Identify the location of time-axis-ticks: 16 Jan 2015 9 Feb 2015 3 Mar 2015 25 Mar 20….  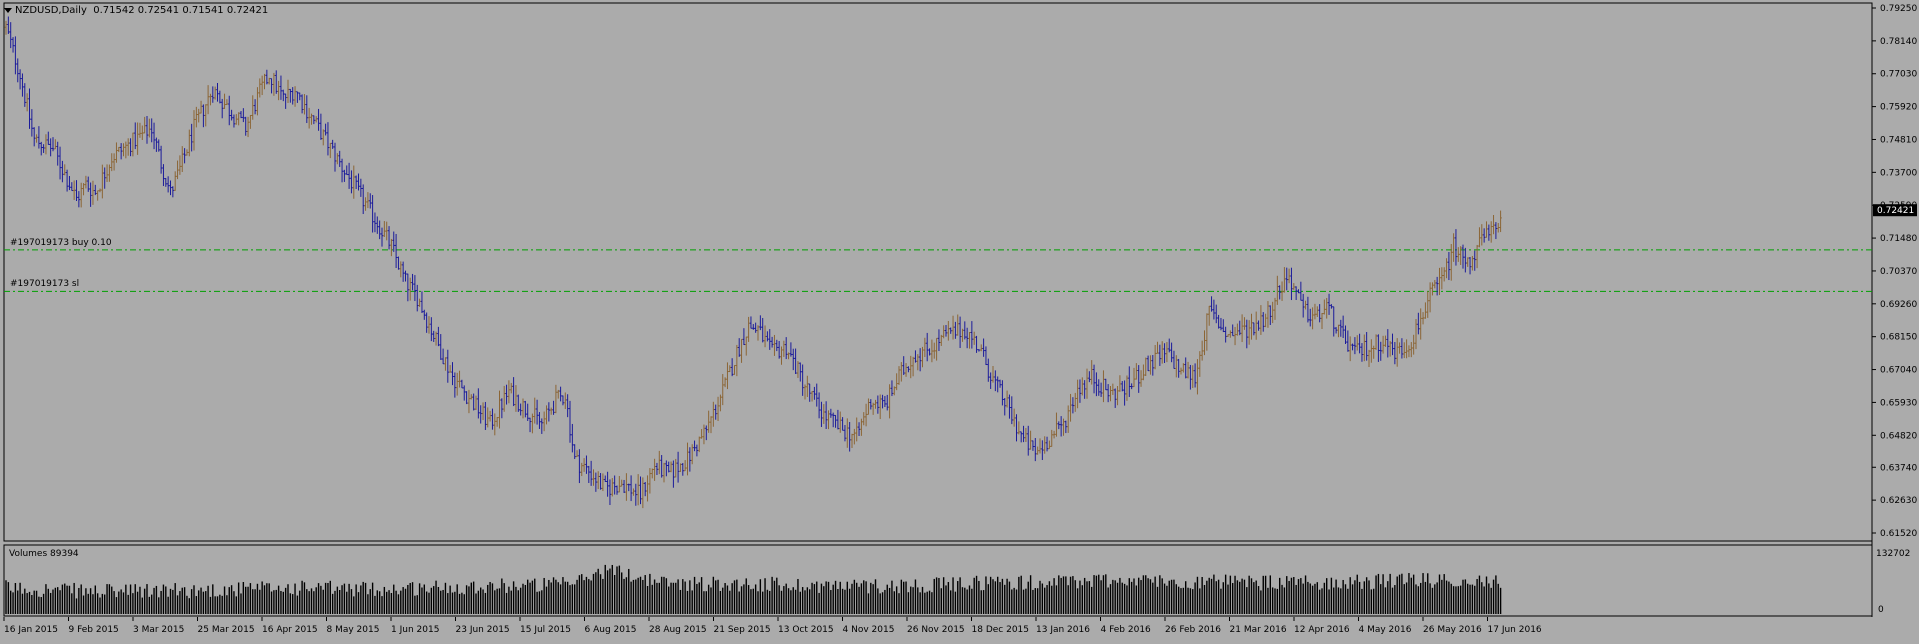
(772, 626).